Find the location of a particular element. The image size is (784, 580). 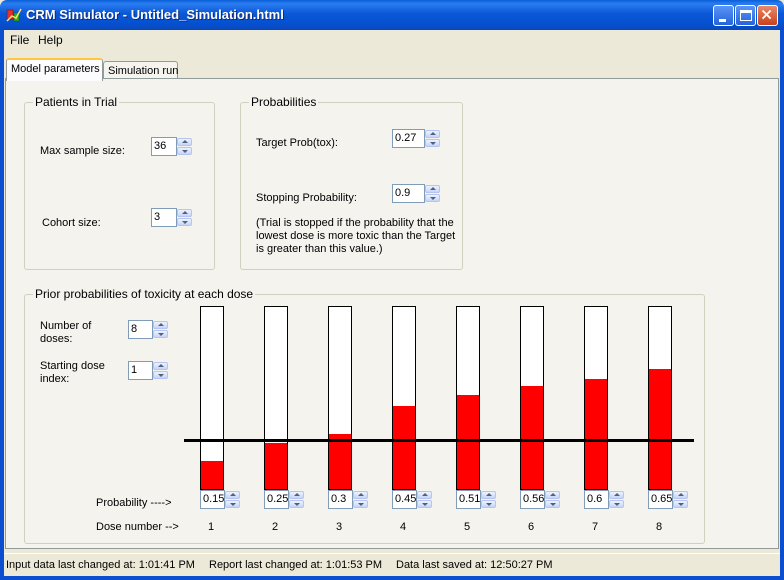

number-of-doses-label: Number of doses: is located at coordinates (66, 332).